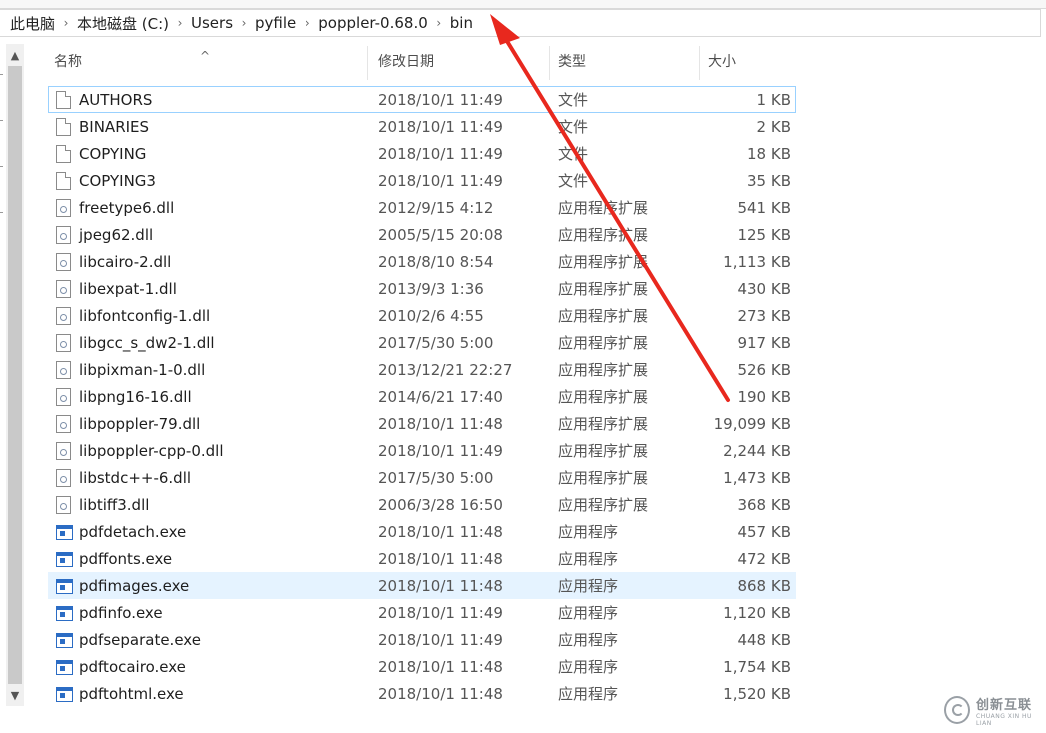 The height and width of the screenshot is (733, 1046). I want to click on column-header-name: 名称 ^, so click(208, 63).